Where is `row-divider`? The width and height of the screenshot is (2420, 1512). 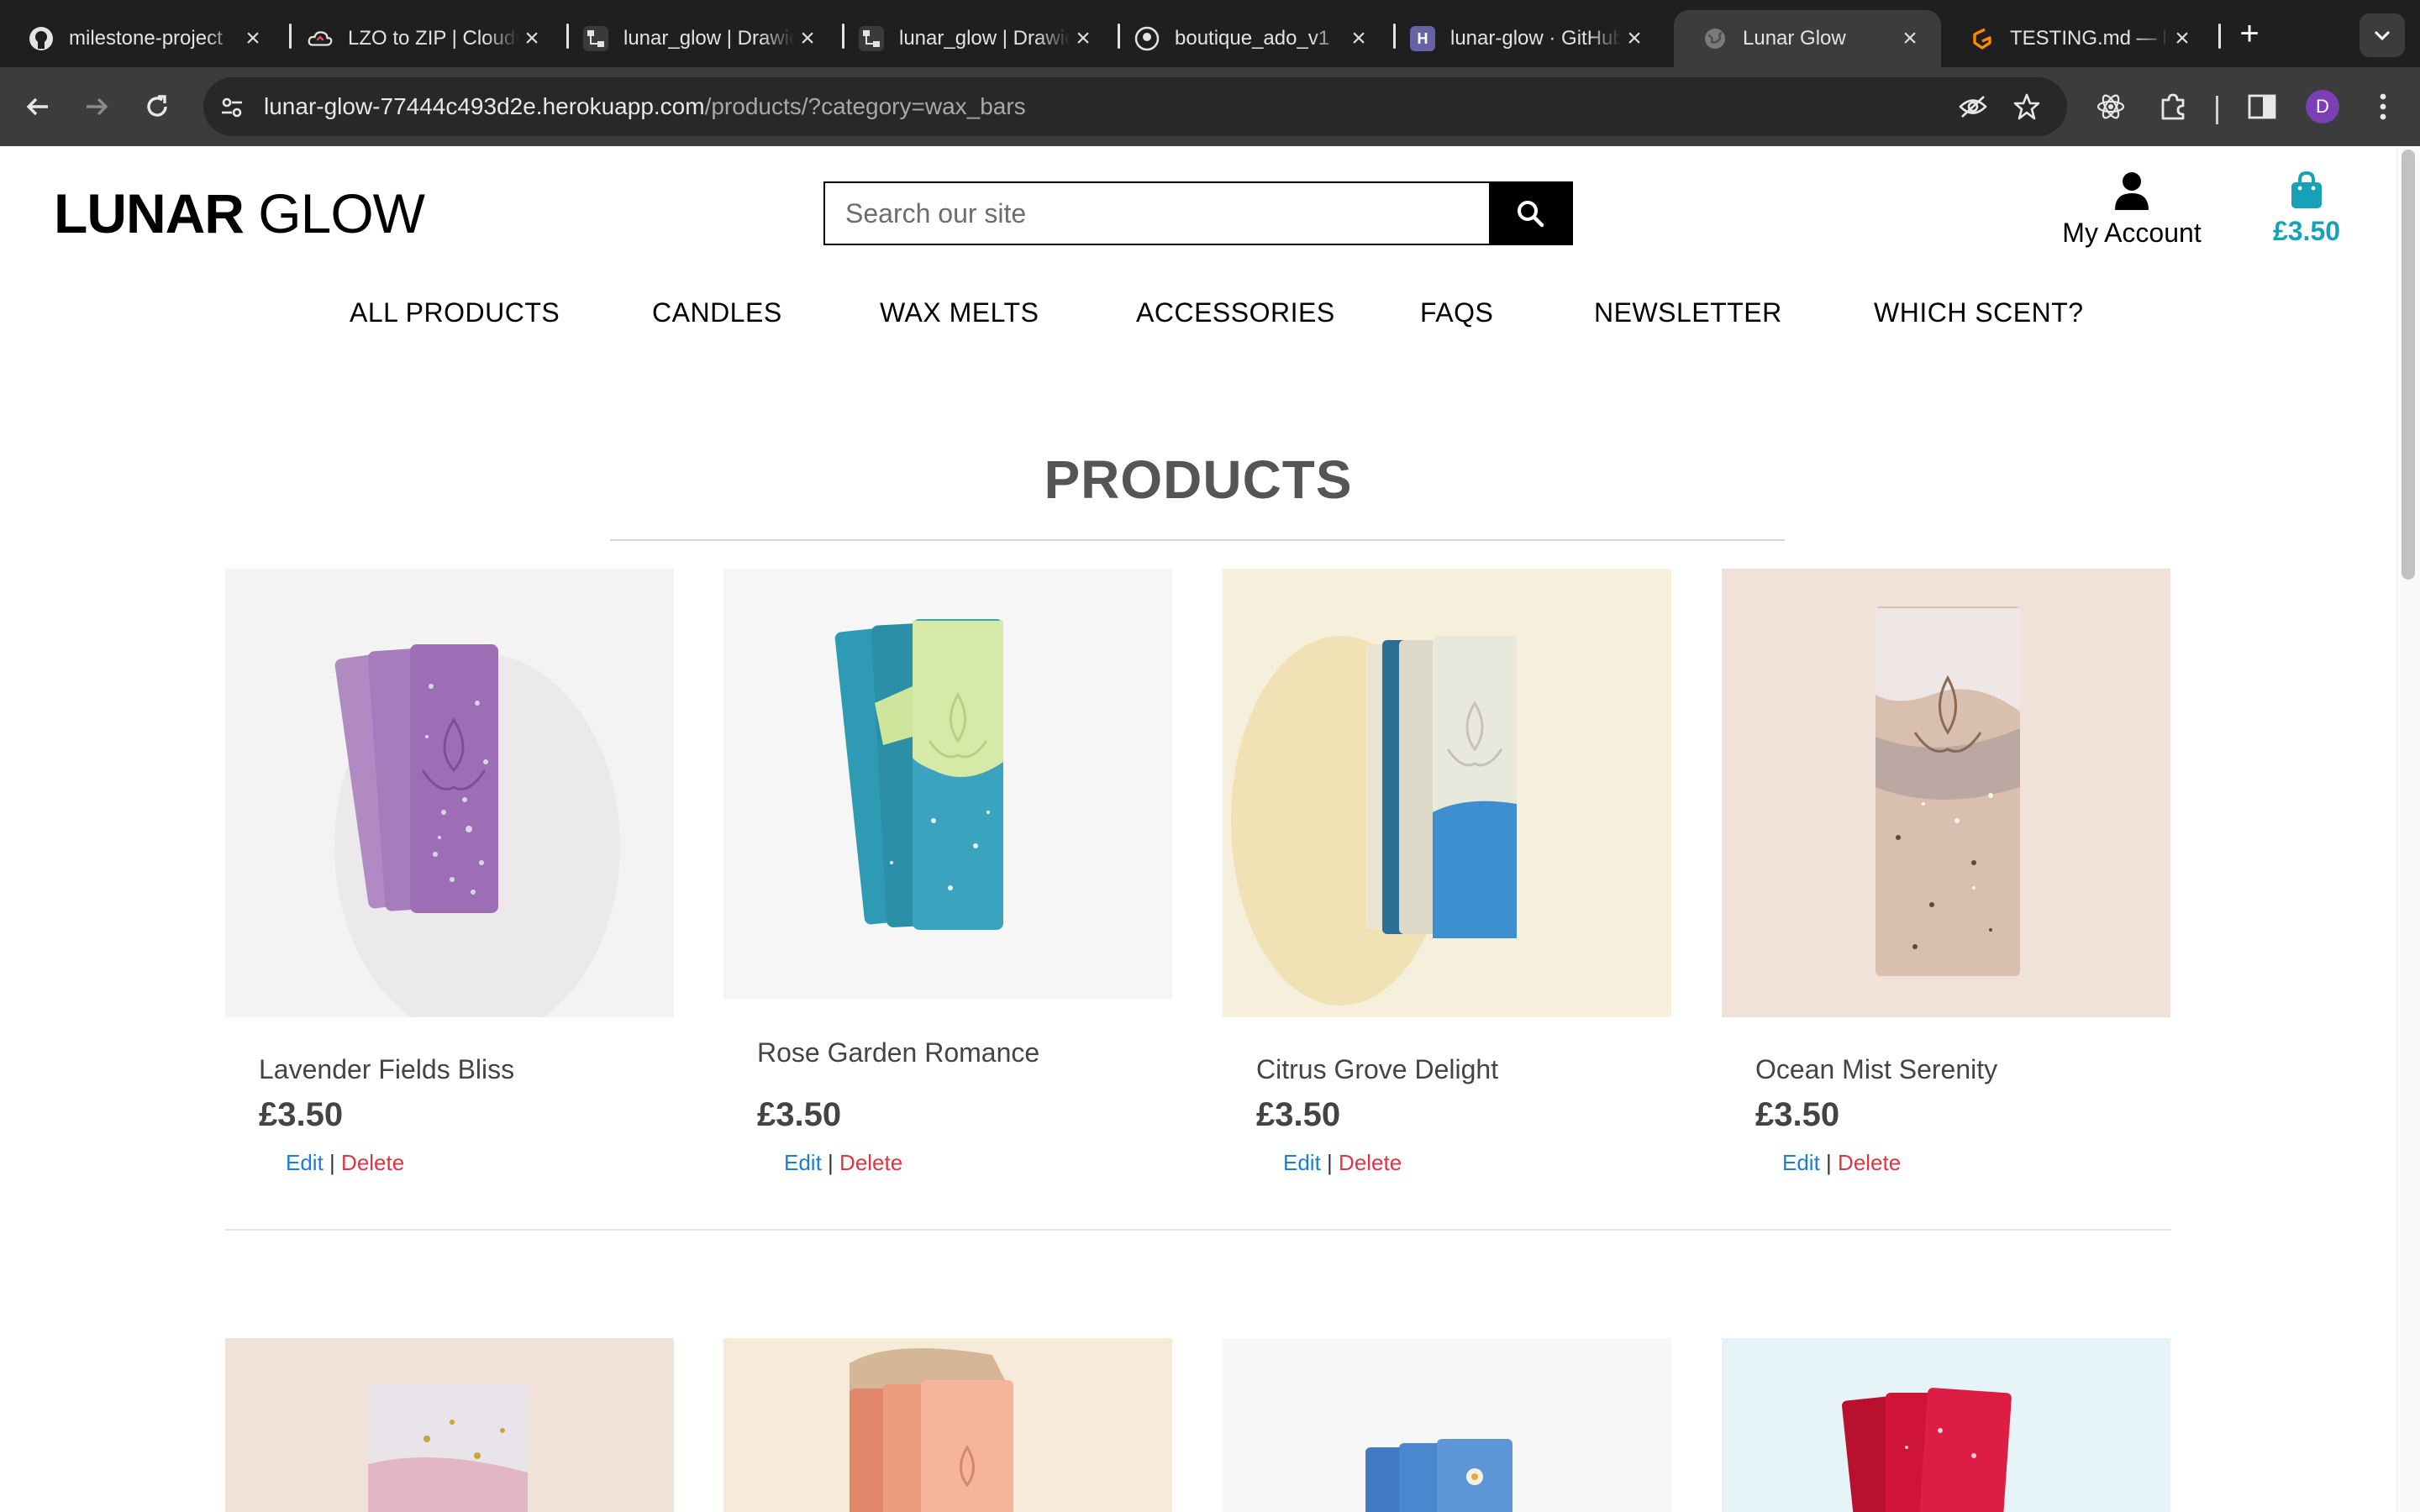
row-divider is located at coordinates (1198, 1230).